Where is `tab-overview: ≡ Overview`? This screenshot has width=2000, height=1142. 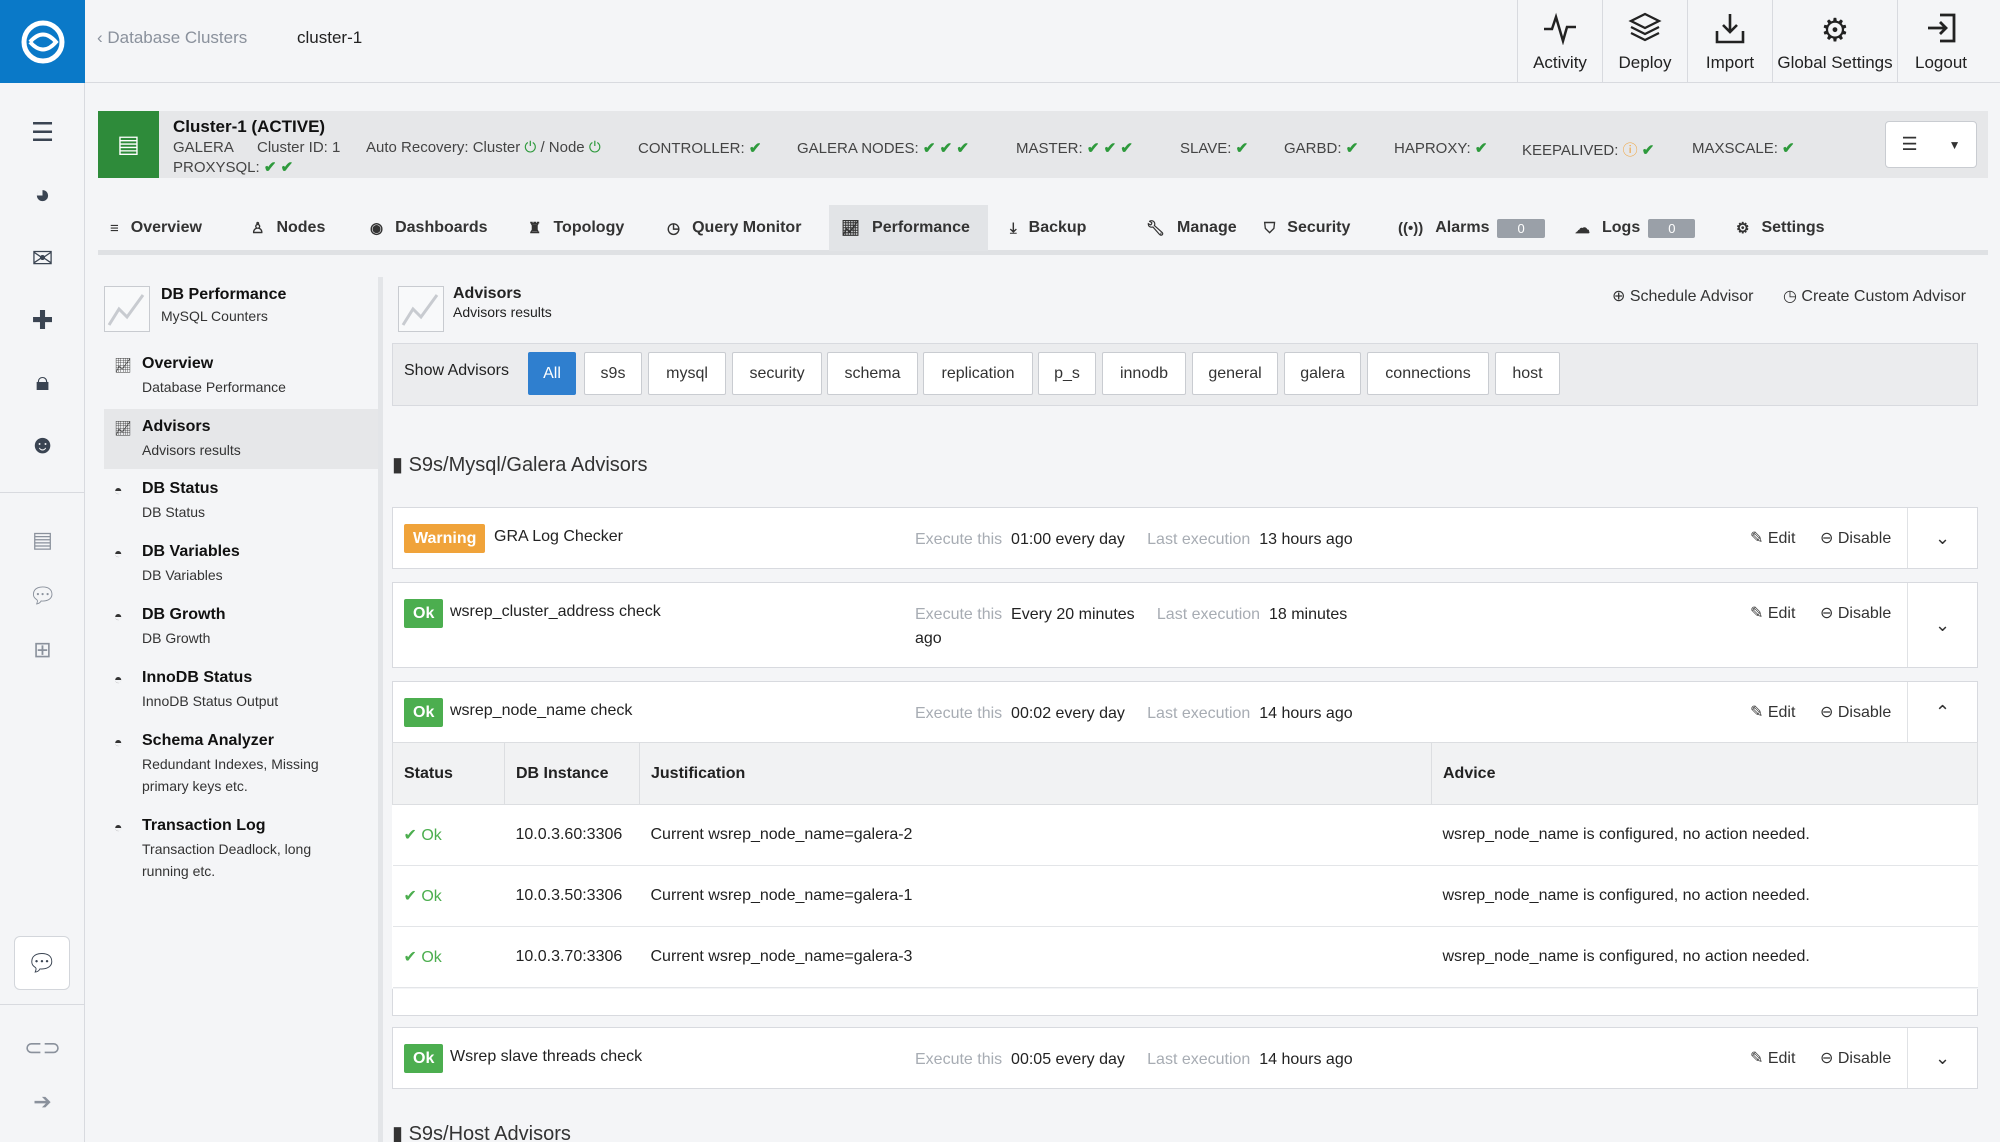
tab-overview: ≡ Overview is located at coordinates (156, 228).